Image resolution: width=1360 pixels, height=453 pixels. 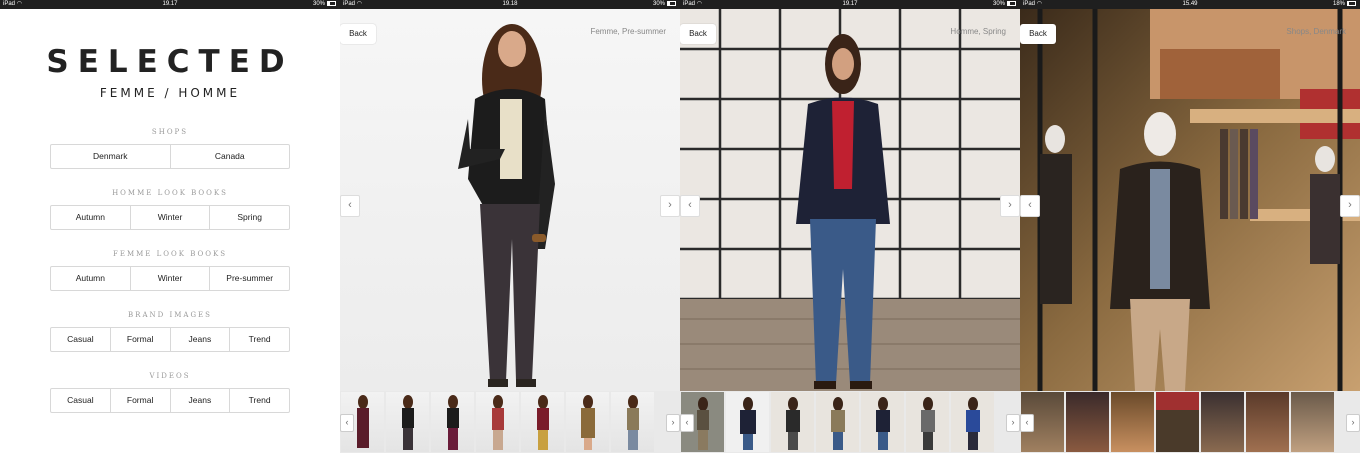 What do you see at coordinates (170, 376) in the screenshot?
I see `section-title-videos: VIDEOS` at bounding box center [170, 376].